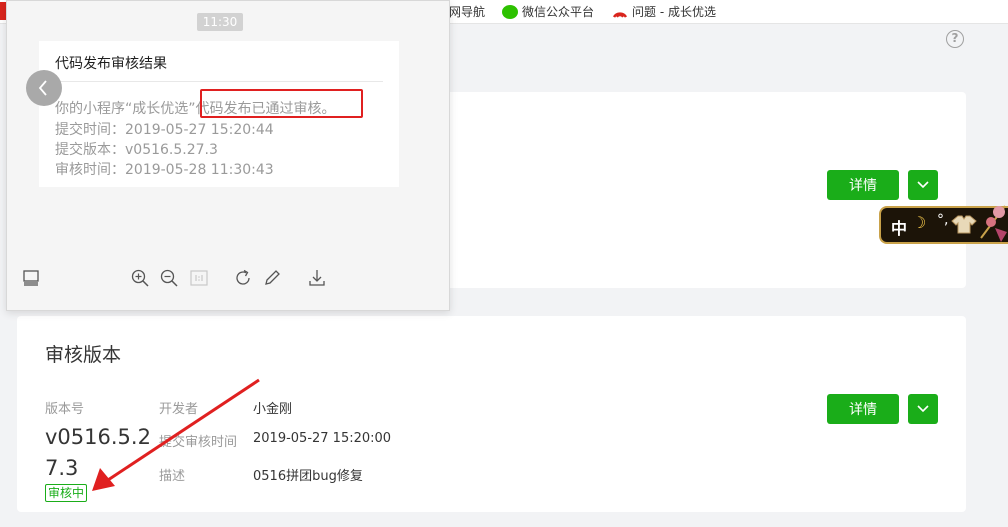 Image resolution: width=1008 pixels, height=527 pixels. What do you see at coordinates (620, 15) in the screenshot?
I see `arc-icon` at bounding box center [620, 15].